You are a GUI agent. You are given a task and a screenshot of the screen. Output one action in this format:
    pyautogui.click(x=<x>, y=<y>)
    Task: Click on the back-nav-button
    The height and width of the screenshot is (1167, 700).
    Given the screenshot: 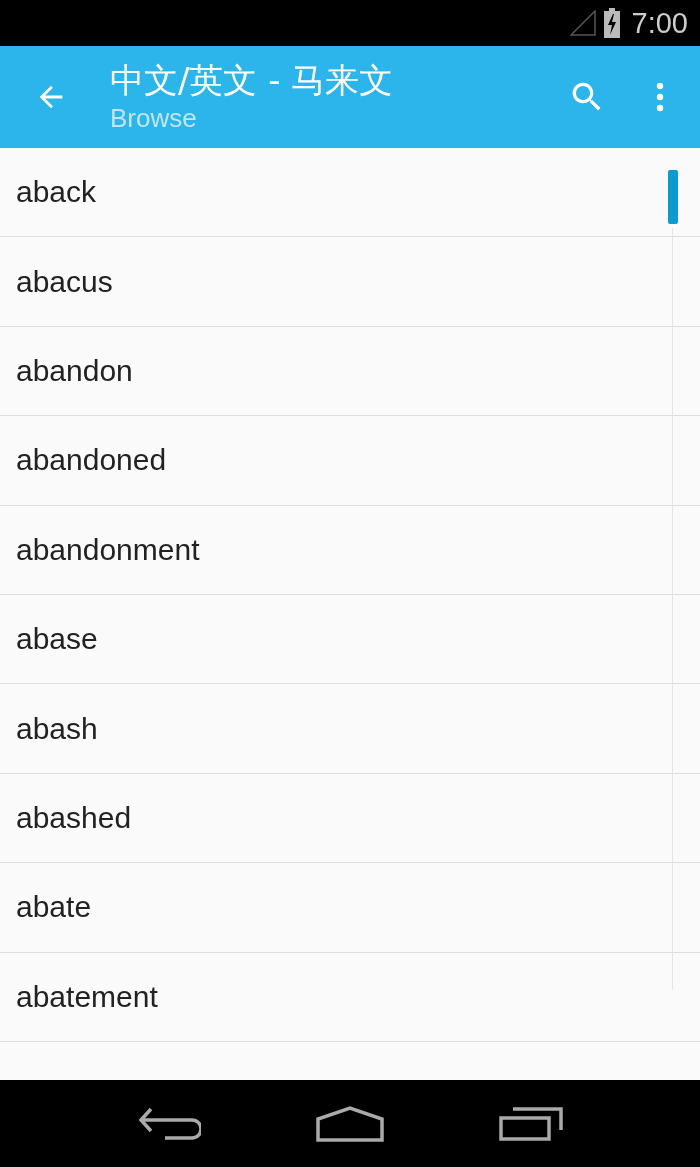 What is the action you would take?
    pyautogui.click(x=169, y=1123)
    